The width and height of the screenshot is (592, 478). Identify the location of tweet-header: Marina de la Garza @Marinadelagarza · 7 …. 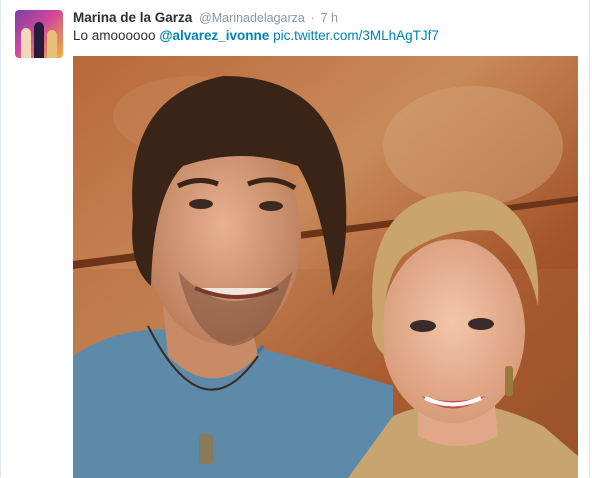
(205, 19).